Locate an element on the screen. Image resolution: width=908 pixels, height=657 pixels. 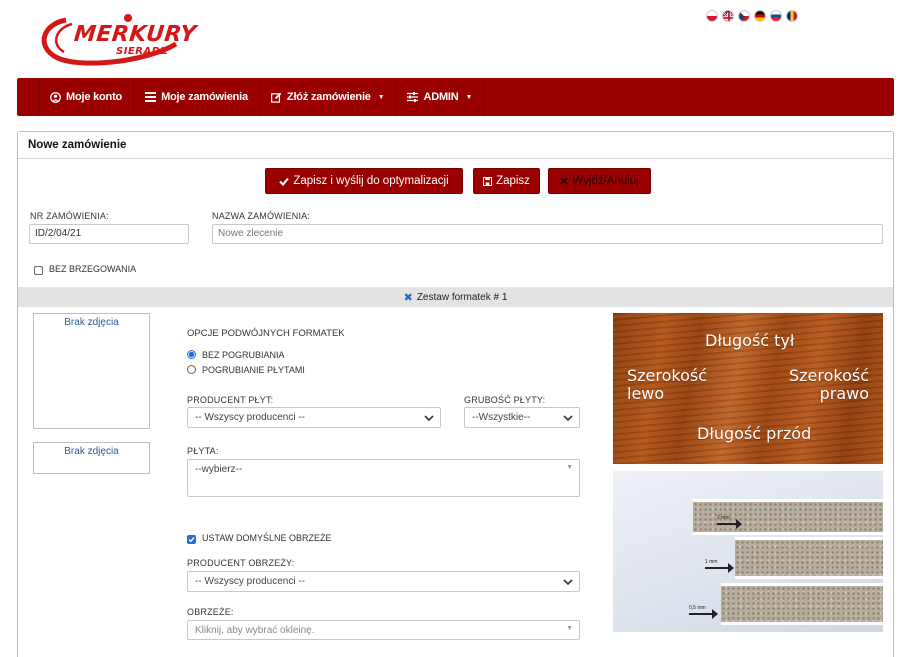
user-circle-icon is located at coordinates (55, 97).